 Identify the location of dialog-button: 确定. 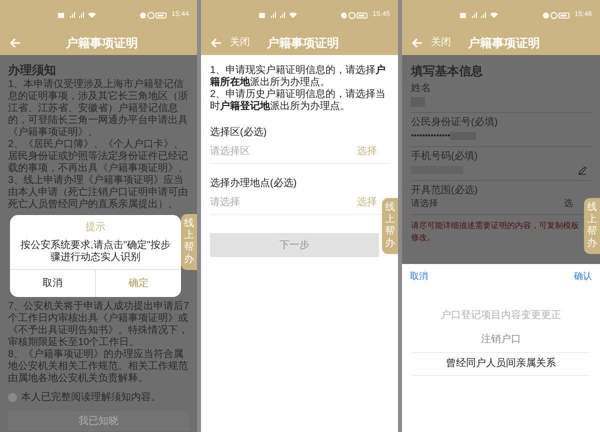
(138, 283).